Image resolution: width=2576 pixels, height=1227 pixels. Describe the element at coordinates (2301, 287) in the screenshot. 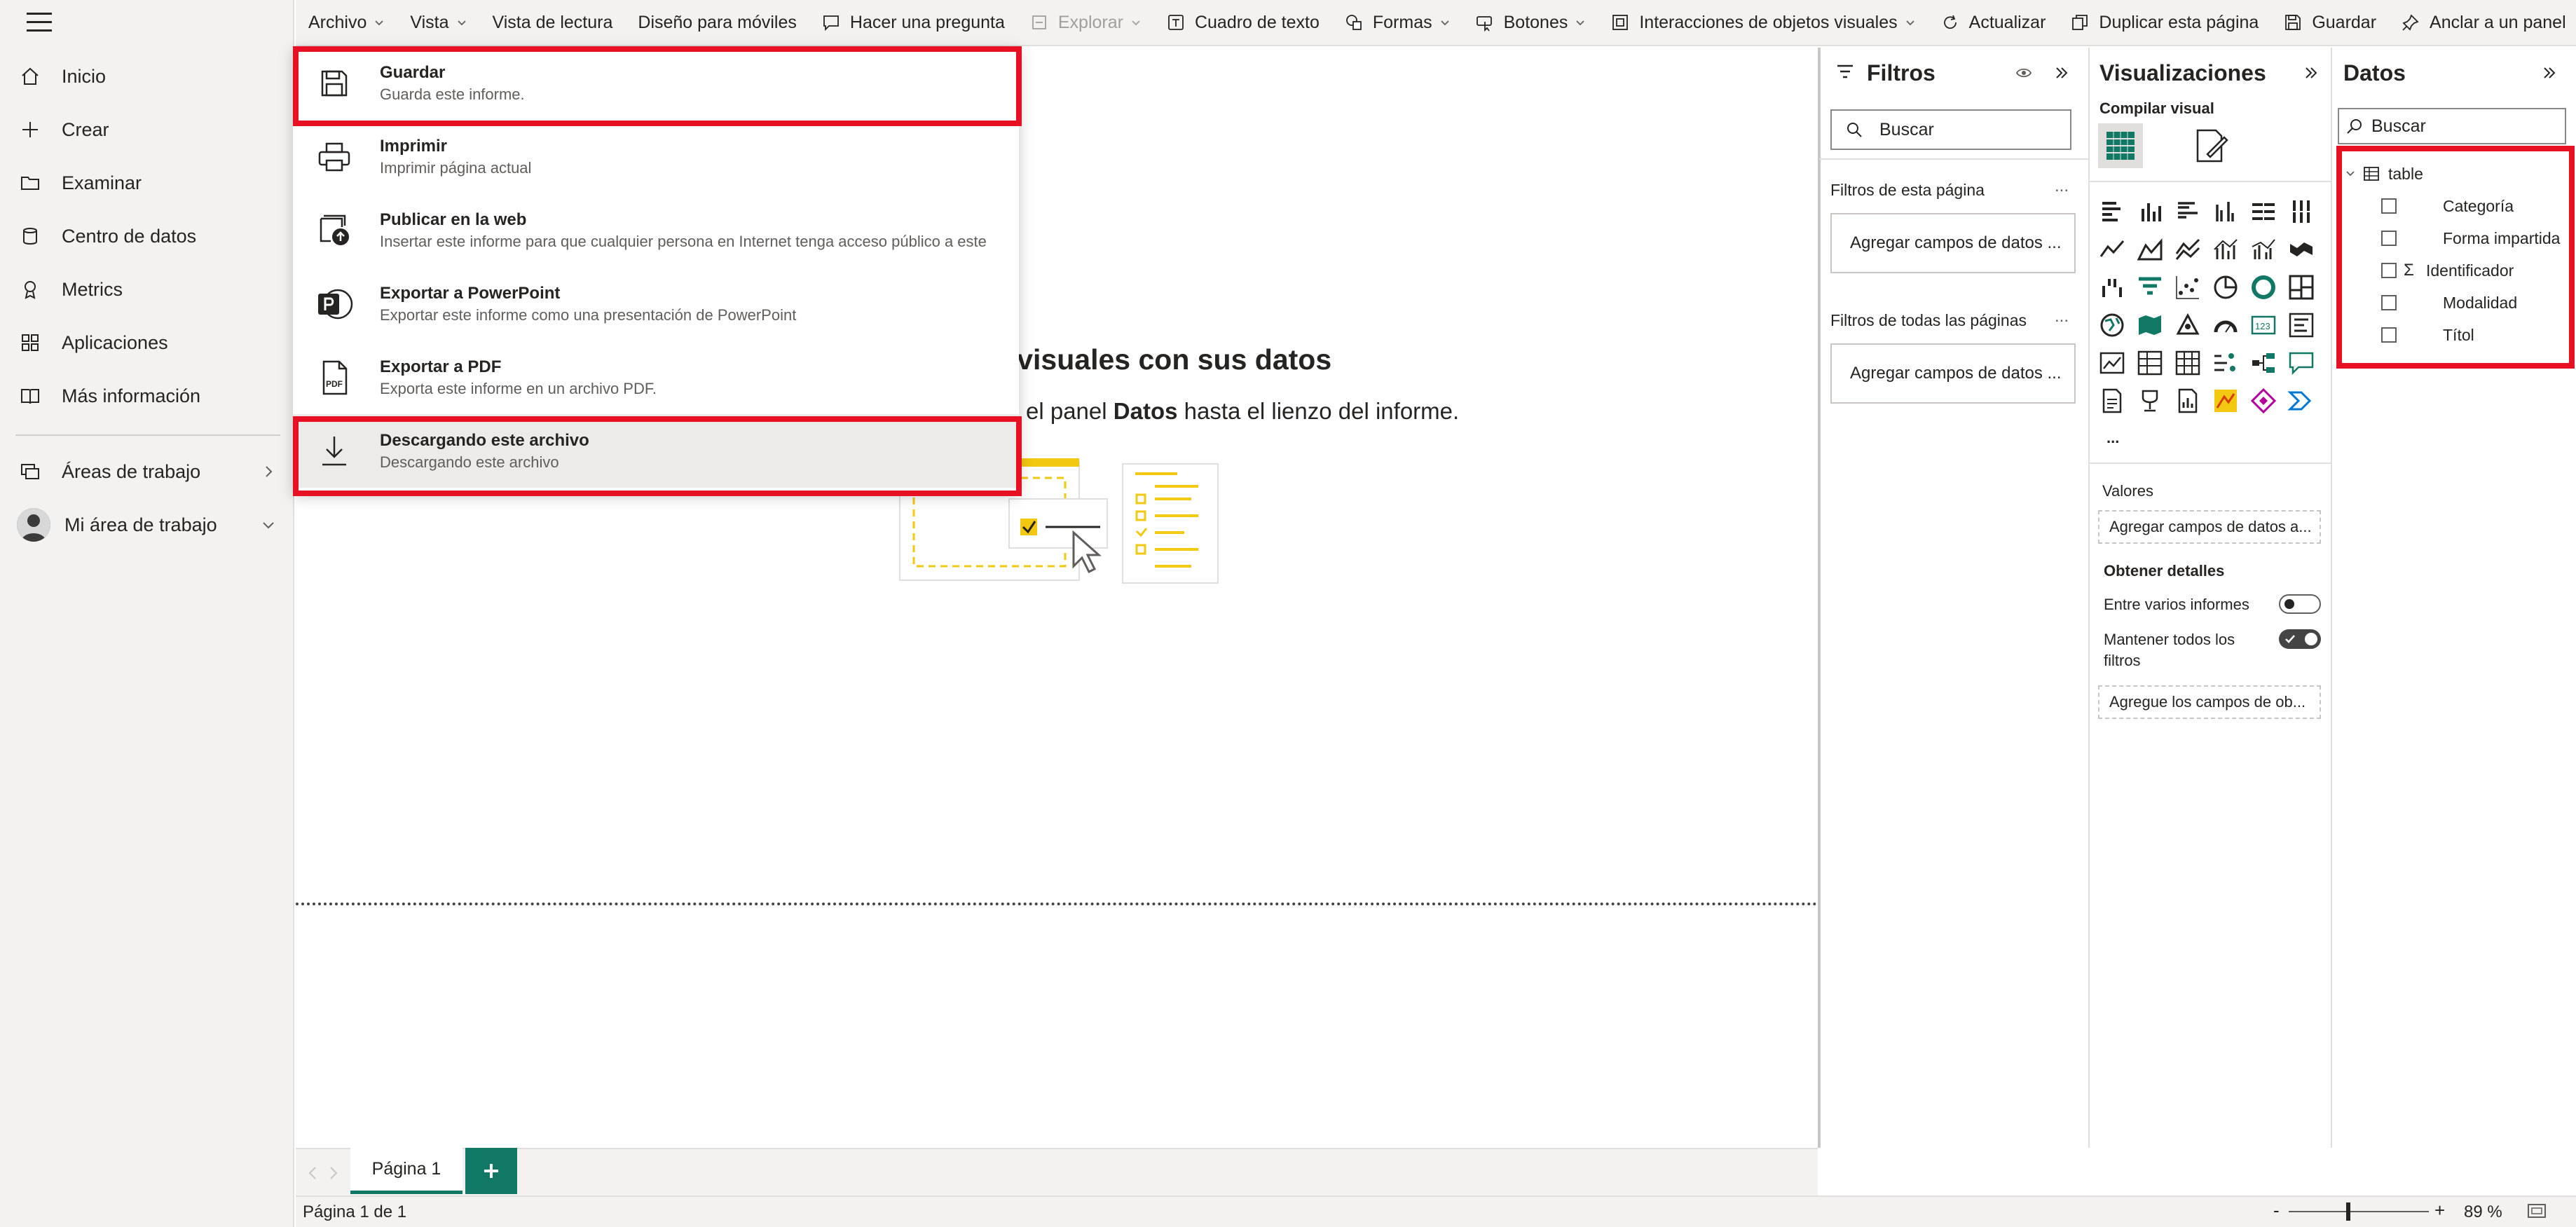

I see `treemap-icon` at that location.